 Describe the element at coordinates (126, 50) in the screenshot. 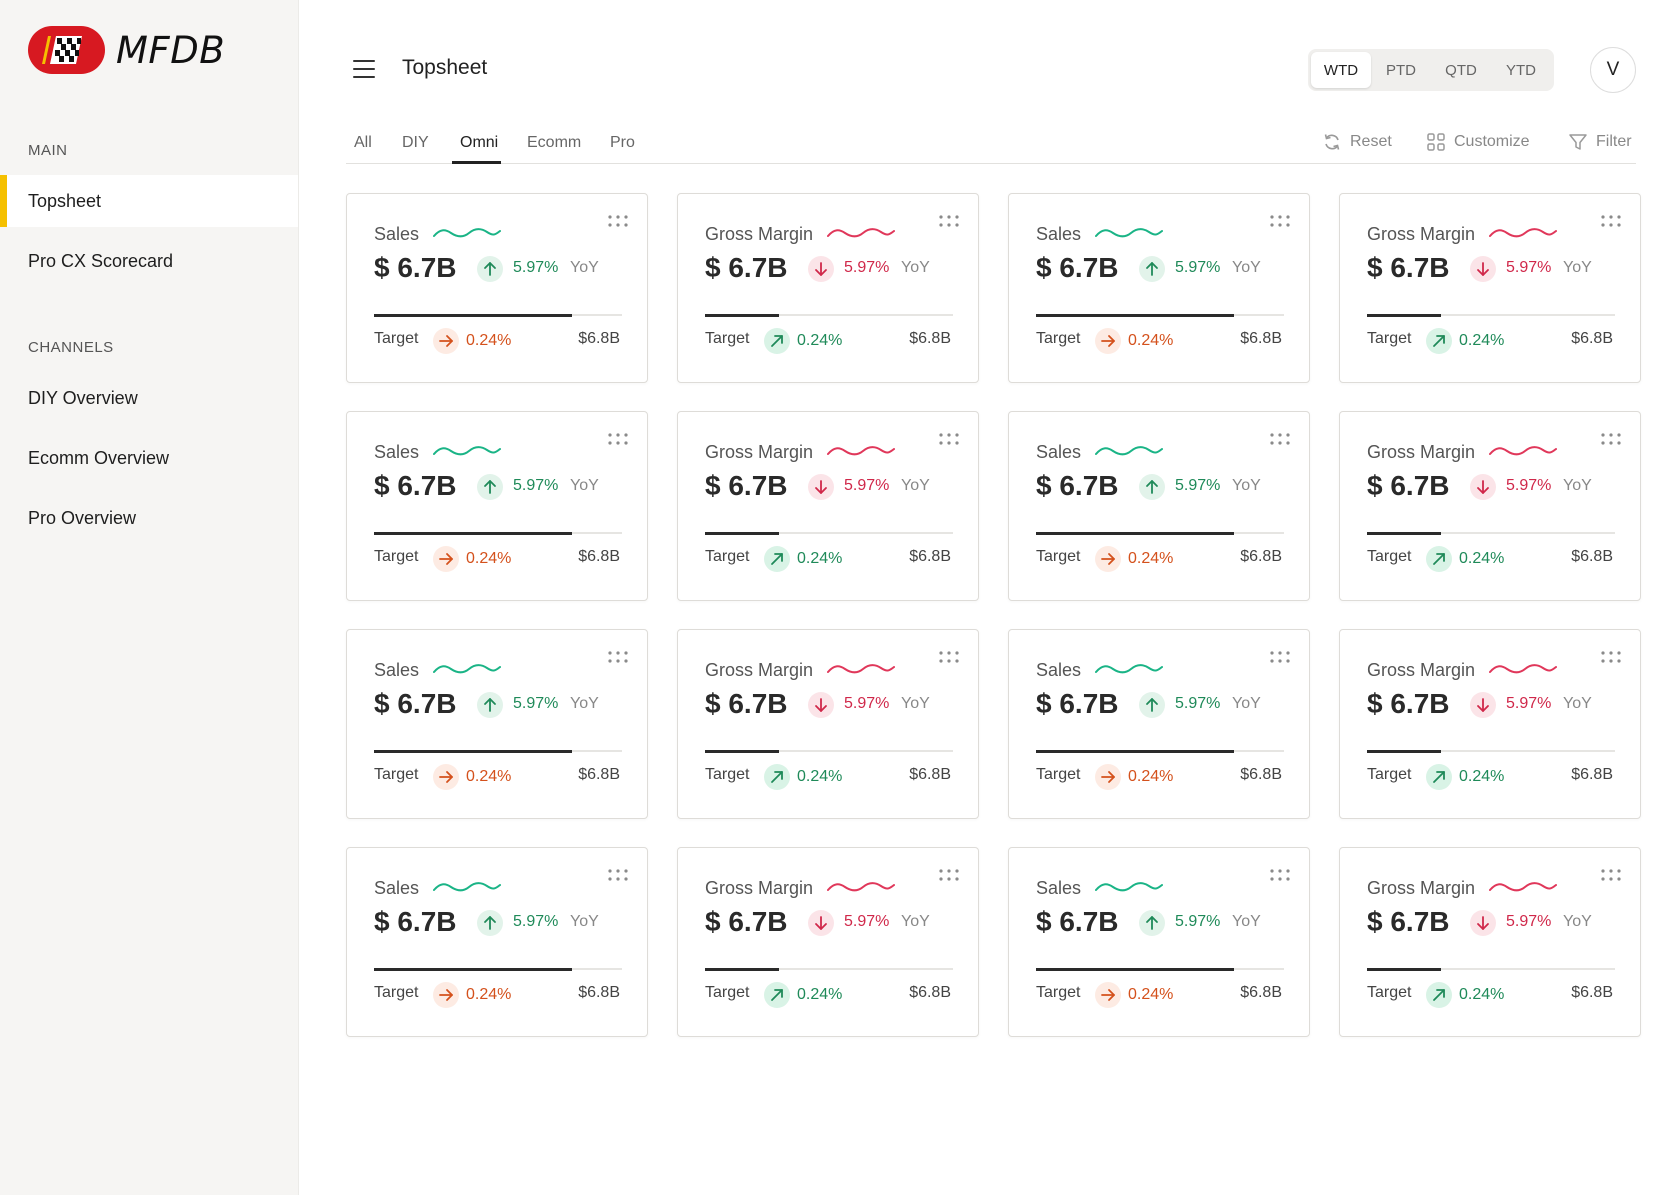

I see `app-logo: MFDB` at that location.